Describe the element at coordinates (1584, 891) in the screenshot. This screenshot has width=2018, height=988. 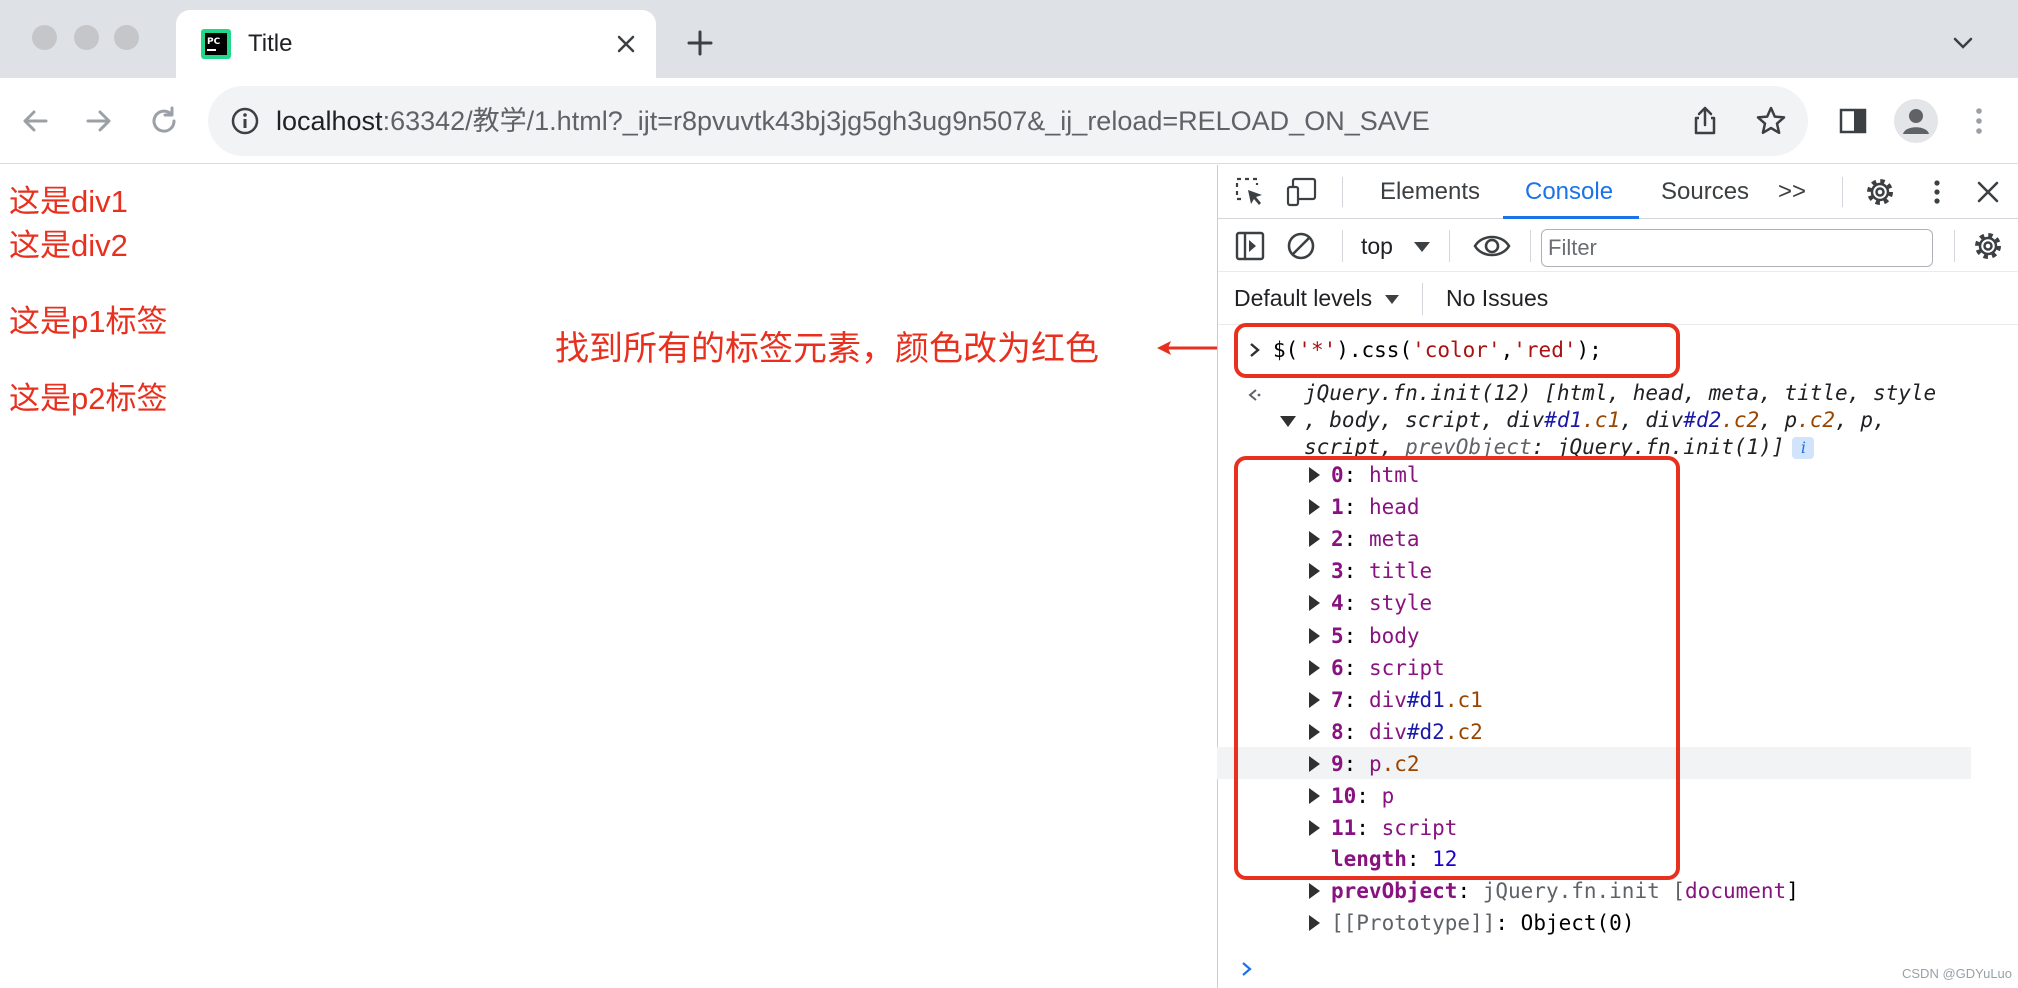
I see `prevobject-value: jQuery.fn.init [` at that location.